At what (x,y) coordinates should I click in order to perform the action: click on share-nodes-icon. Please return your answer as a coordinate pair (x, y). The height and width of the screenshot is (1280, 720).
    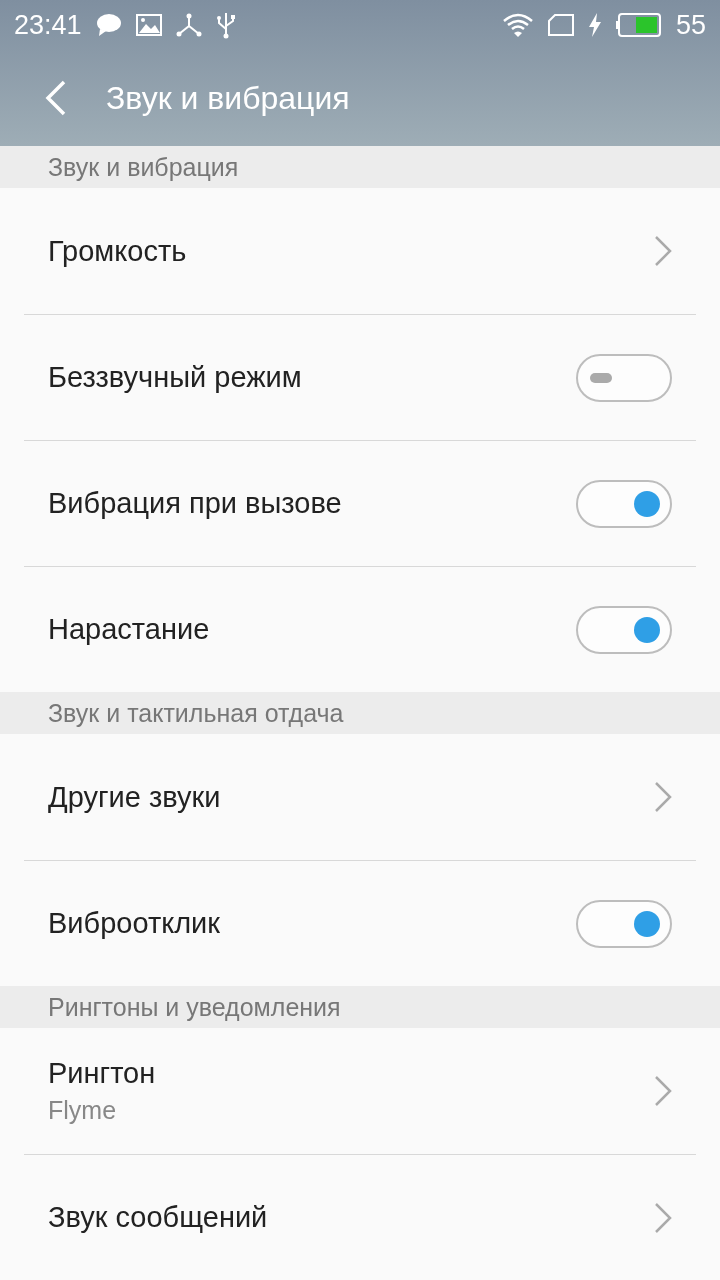
    Looking at the image, I should click on (188, 25).